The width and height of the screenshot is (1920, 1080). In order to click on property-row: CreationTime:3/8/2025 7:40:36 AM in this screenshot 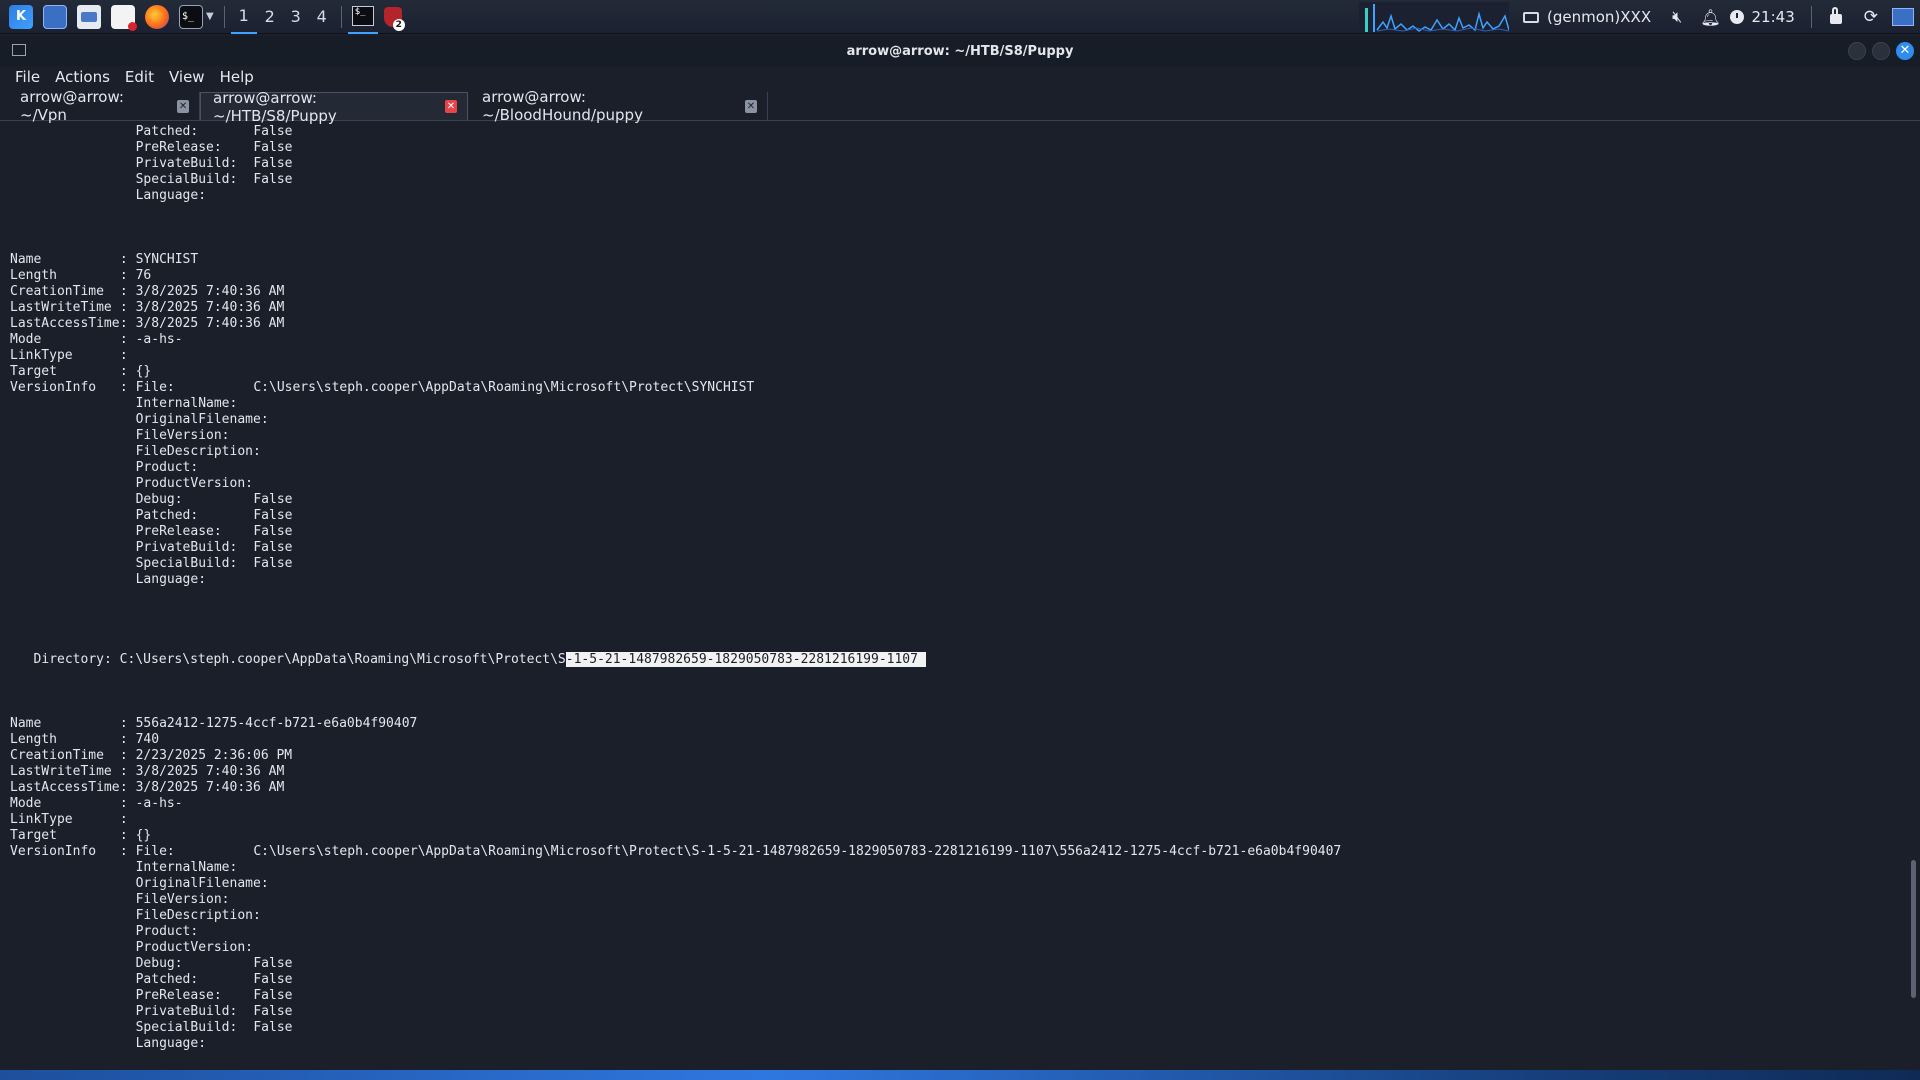, I will do `click(147, 291)`.